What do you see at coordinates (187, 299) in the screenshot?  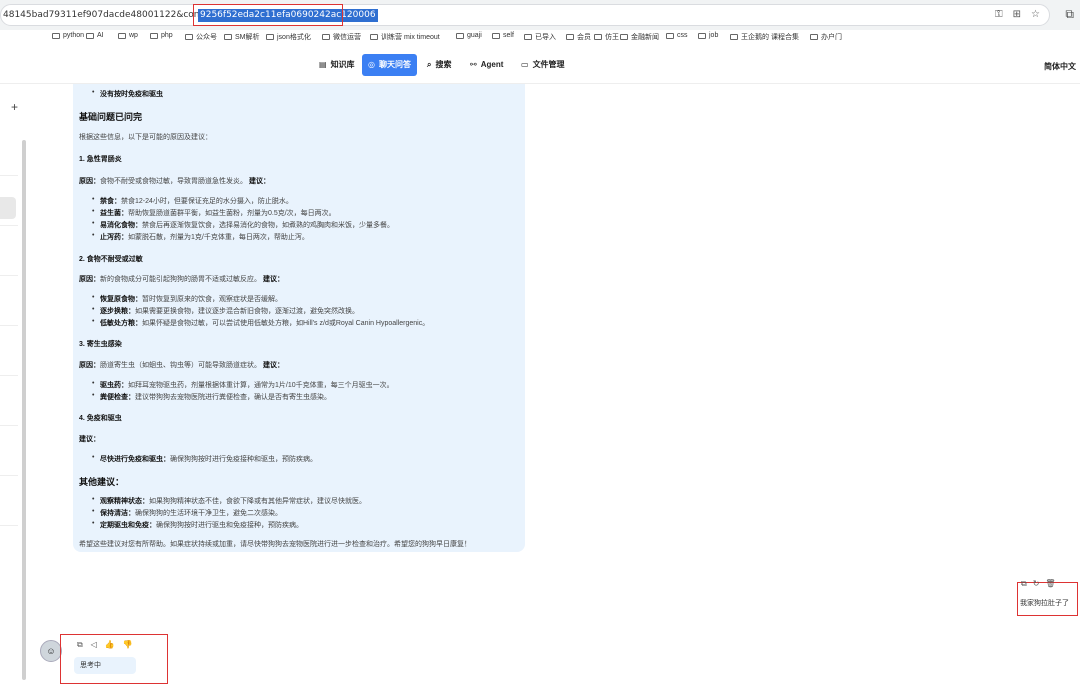 I see `list-item: 恢复原食物：暂时恢复到原来的饮食，观察症状是否缓解。` at bounding box center [187, 299].